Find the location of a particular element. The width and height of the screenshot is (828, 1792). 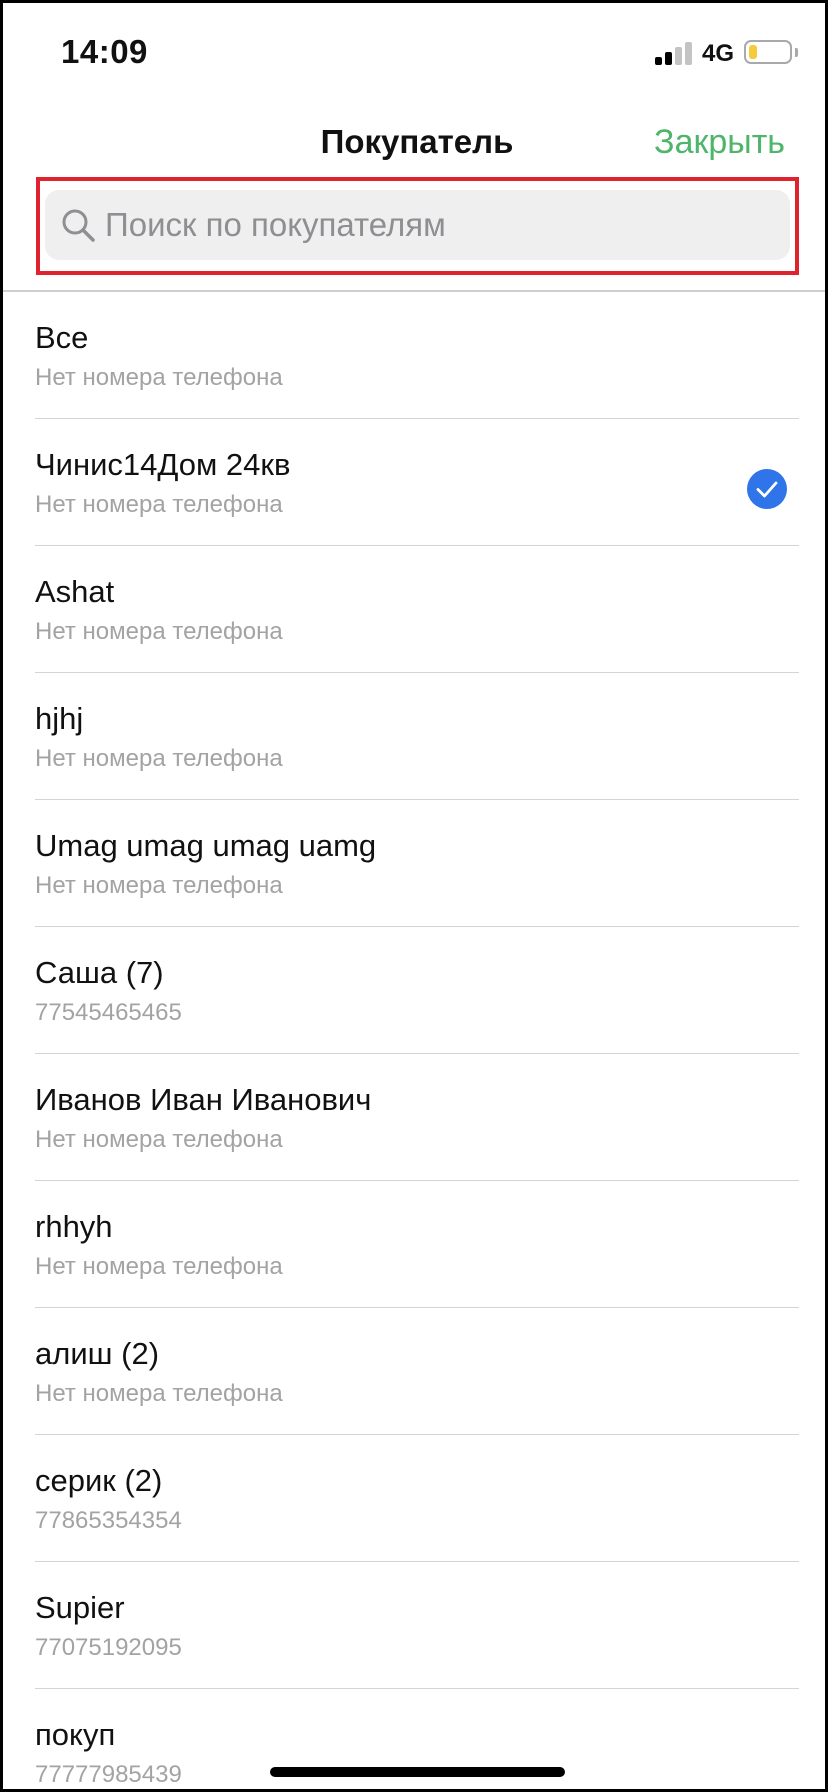

customer-name: серик (2) is located at coordinates (99, 1480).